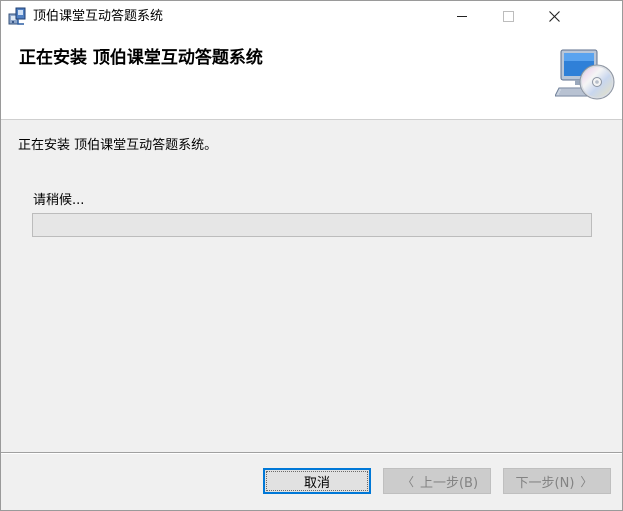  I want to click on installer-icon, so click(17, 16).